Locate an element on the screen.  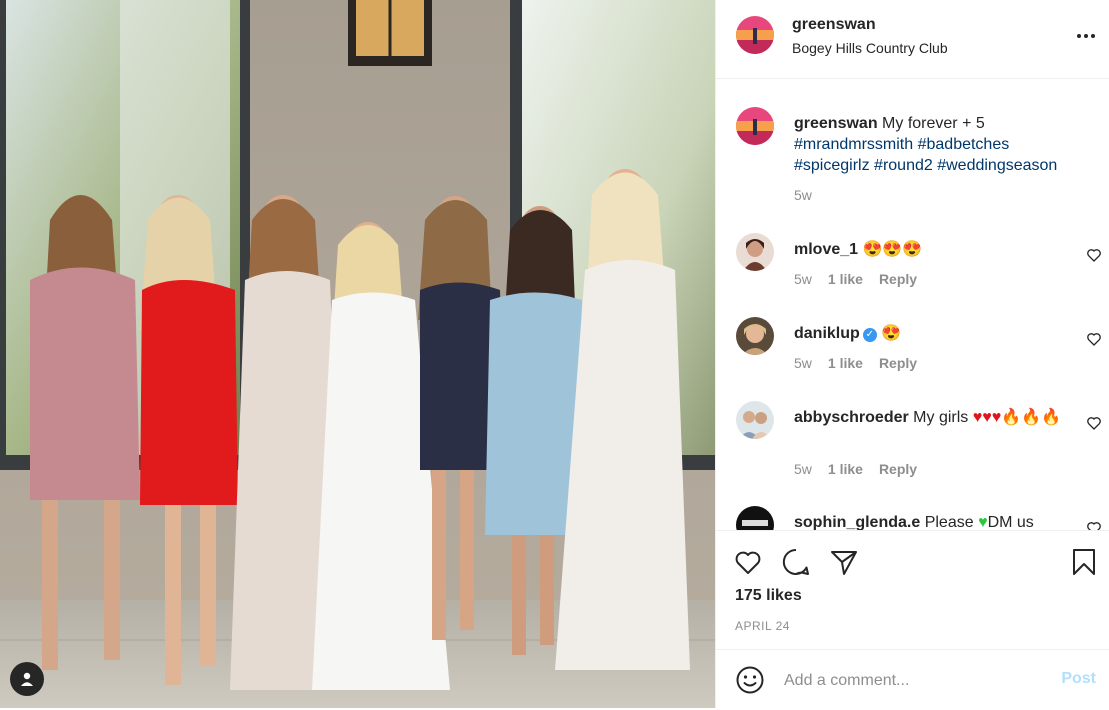
comment-username: abbyschroeder is located at coordinates (851, 417).